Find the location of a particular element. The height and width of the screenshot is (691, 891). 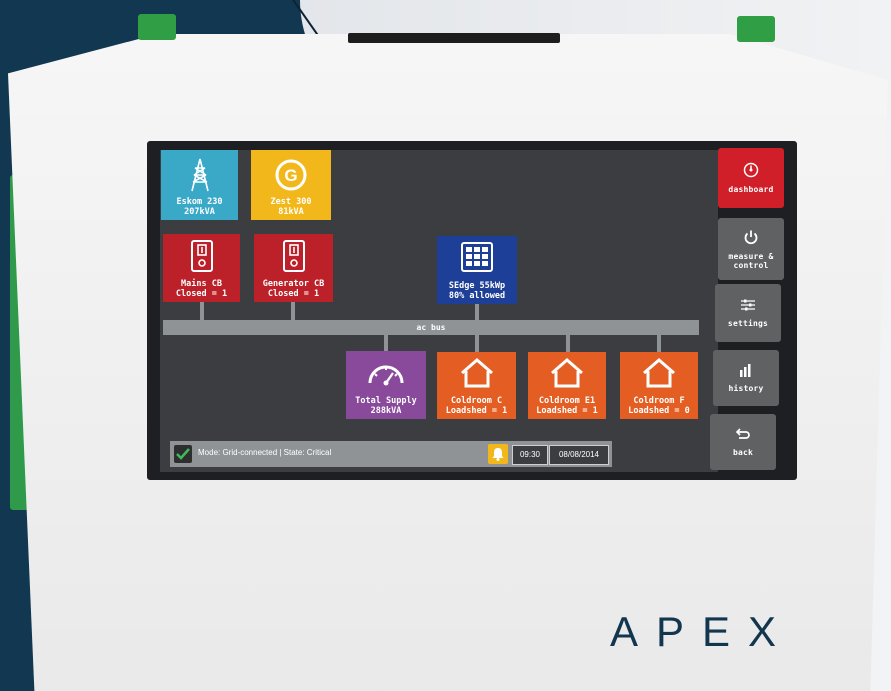

enclosure-slot is located at coordinates (454, 38).